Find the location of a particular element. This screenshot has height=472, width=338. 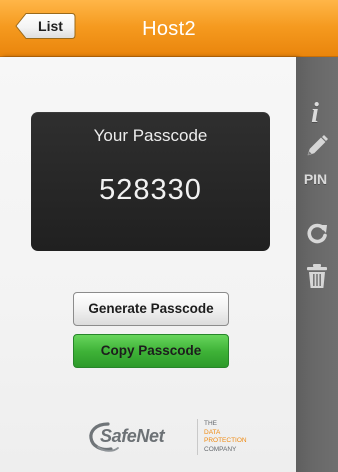

passcode-value: 528330 is located at coordinates (150, 190).